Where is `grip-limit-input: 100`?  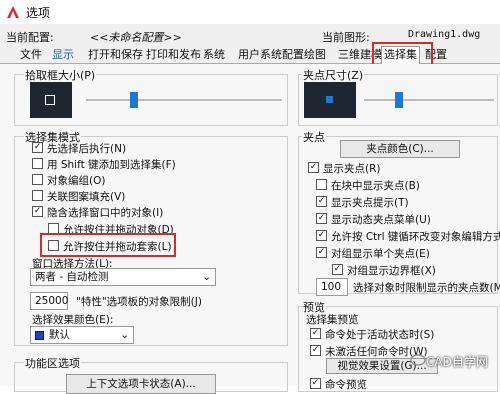 grip-limit-input: 100 is located at coordinates (332, 287).